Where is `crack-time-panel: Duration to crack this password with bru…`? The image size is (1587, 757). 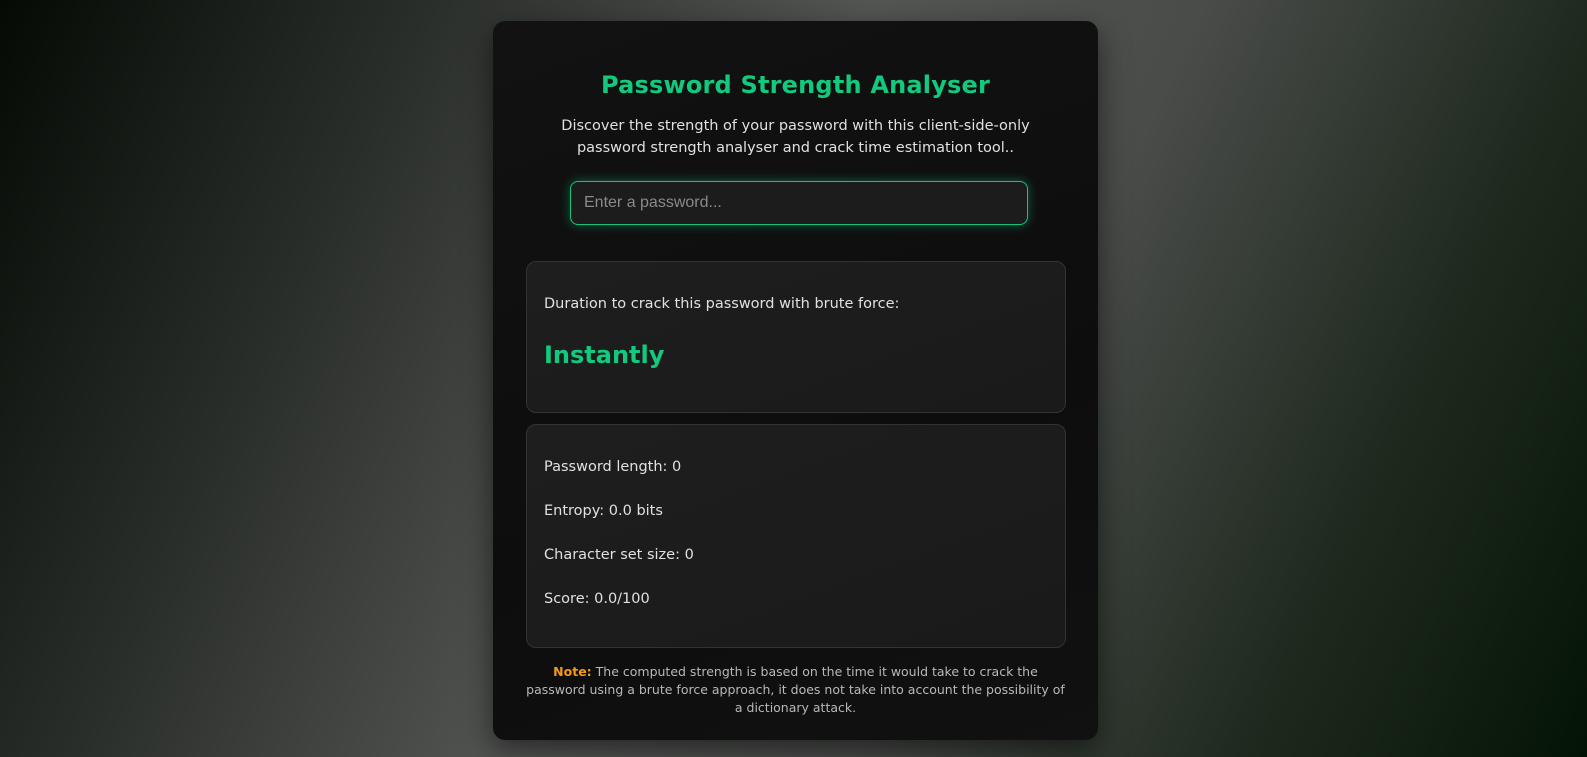 crack-time-panel: Duration to crack this password with bru… is located at coordinates (796, 337).